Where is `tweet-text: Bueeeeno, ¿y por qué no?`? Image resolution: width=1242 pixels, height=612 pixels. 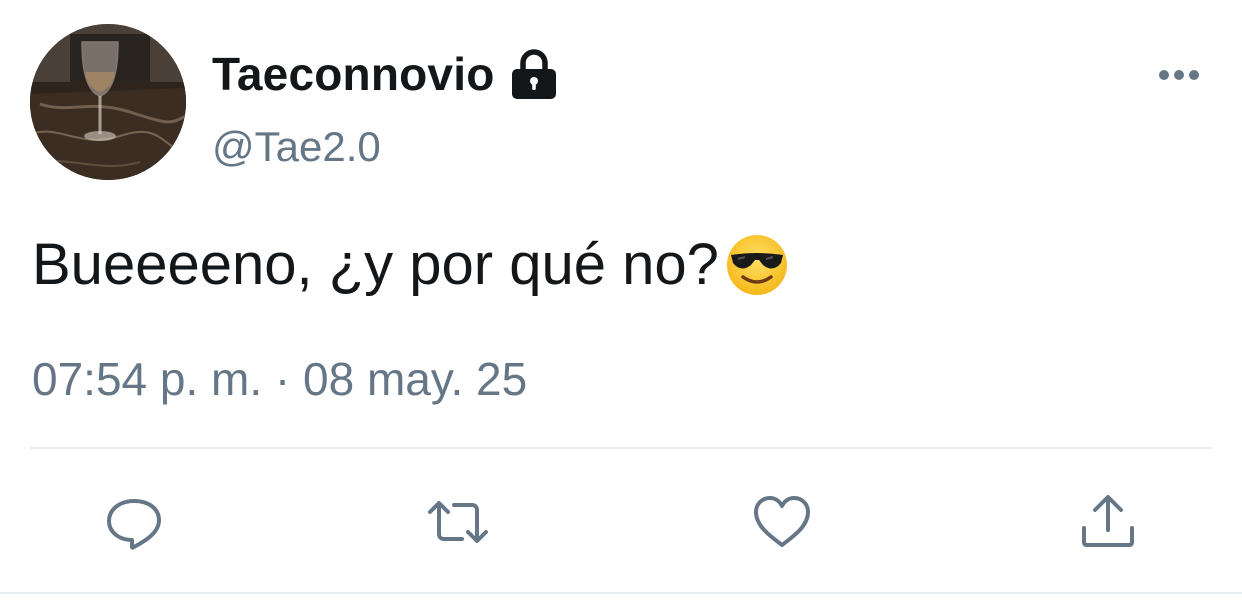 tweet-text: Bueeeeno, ¿y por qué no? is located at coordinates (410, 265).